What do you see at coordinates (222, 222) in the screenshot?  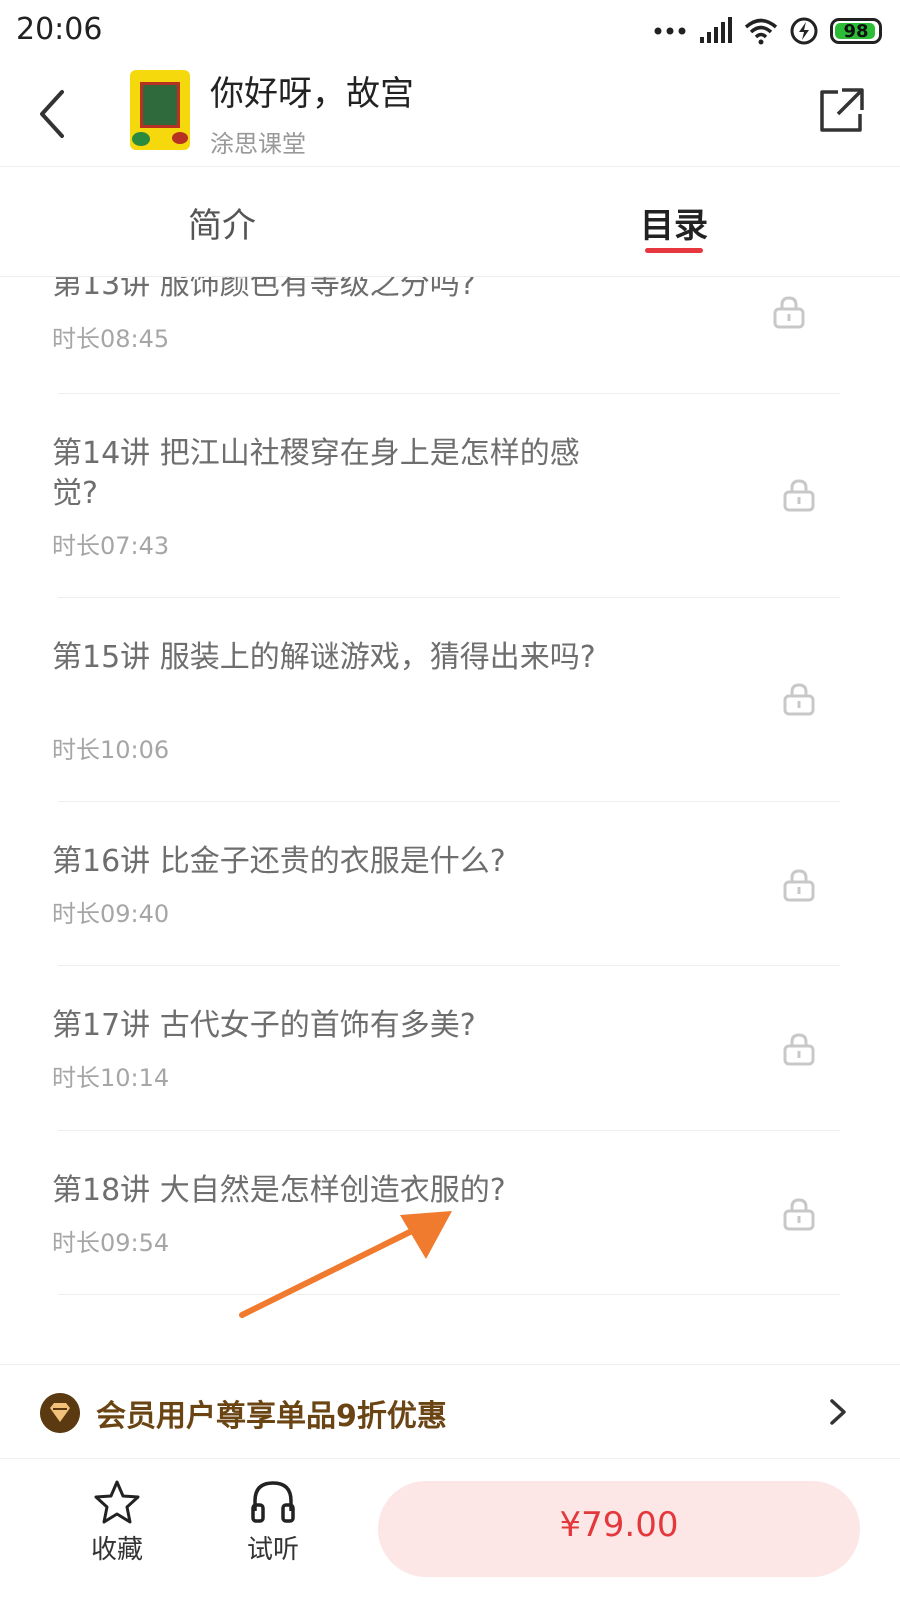 I see `tab-intro: 简介` at bounding box center [222, 222].